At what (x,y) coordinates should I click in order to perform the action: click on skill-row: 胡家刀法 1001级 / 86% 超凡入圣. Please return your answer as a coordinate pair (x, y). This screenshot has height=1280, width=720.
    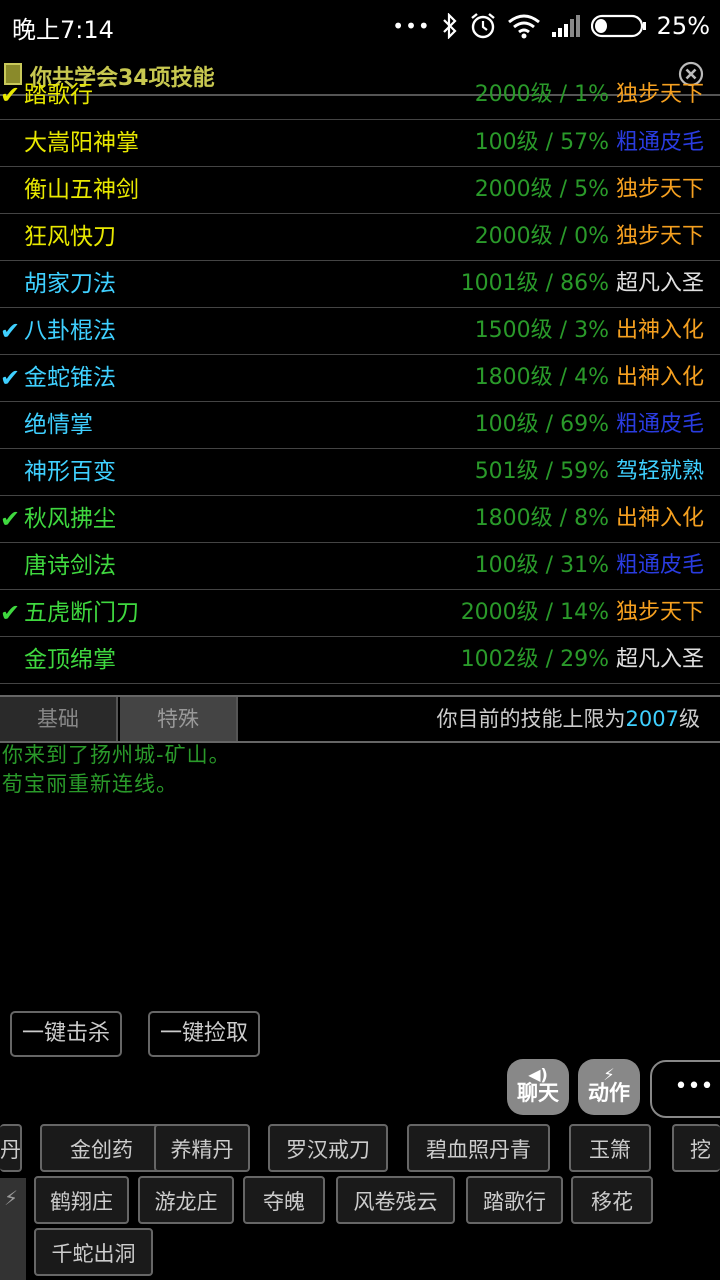
    Looking at the image, I should click on (360, 284).